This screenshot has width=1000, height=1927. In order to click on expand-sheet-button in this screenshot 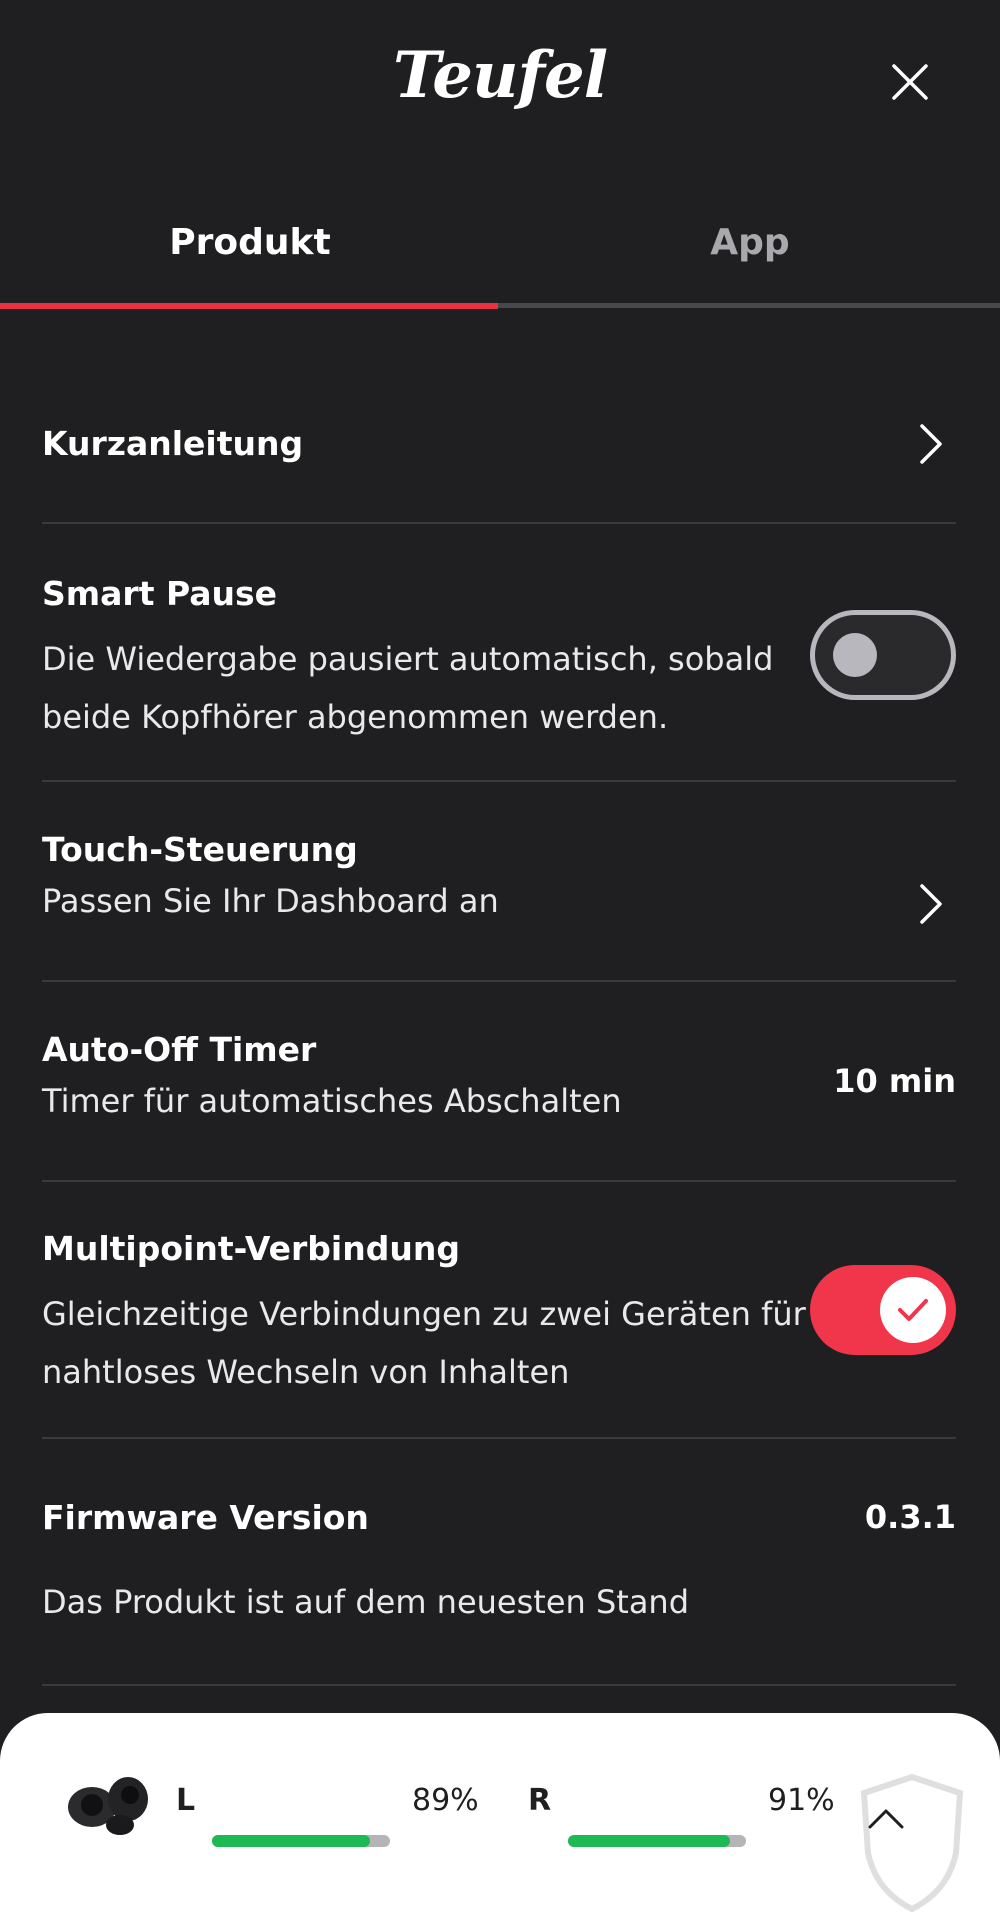, I will do `click(886, 1818)`.